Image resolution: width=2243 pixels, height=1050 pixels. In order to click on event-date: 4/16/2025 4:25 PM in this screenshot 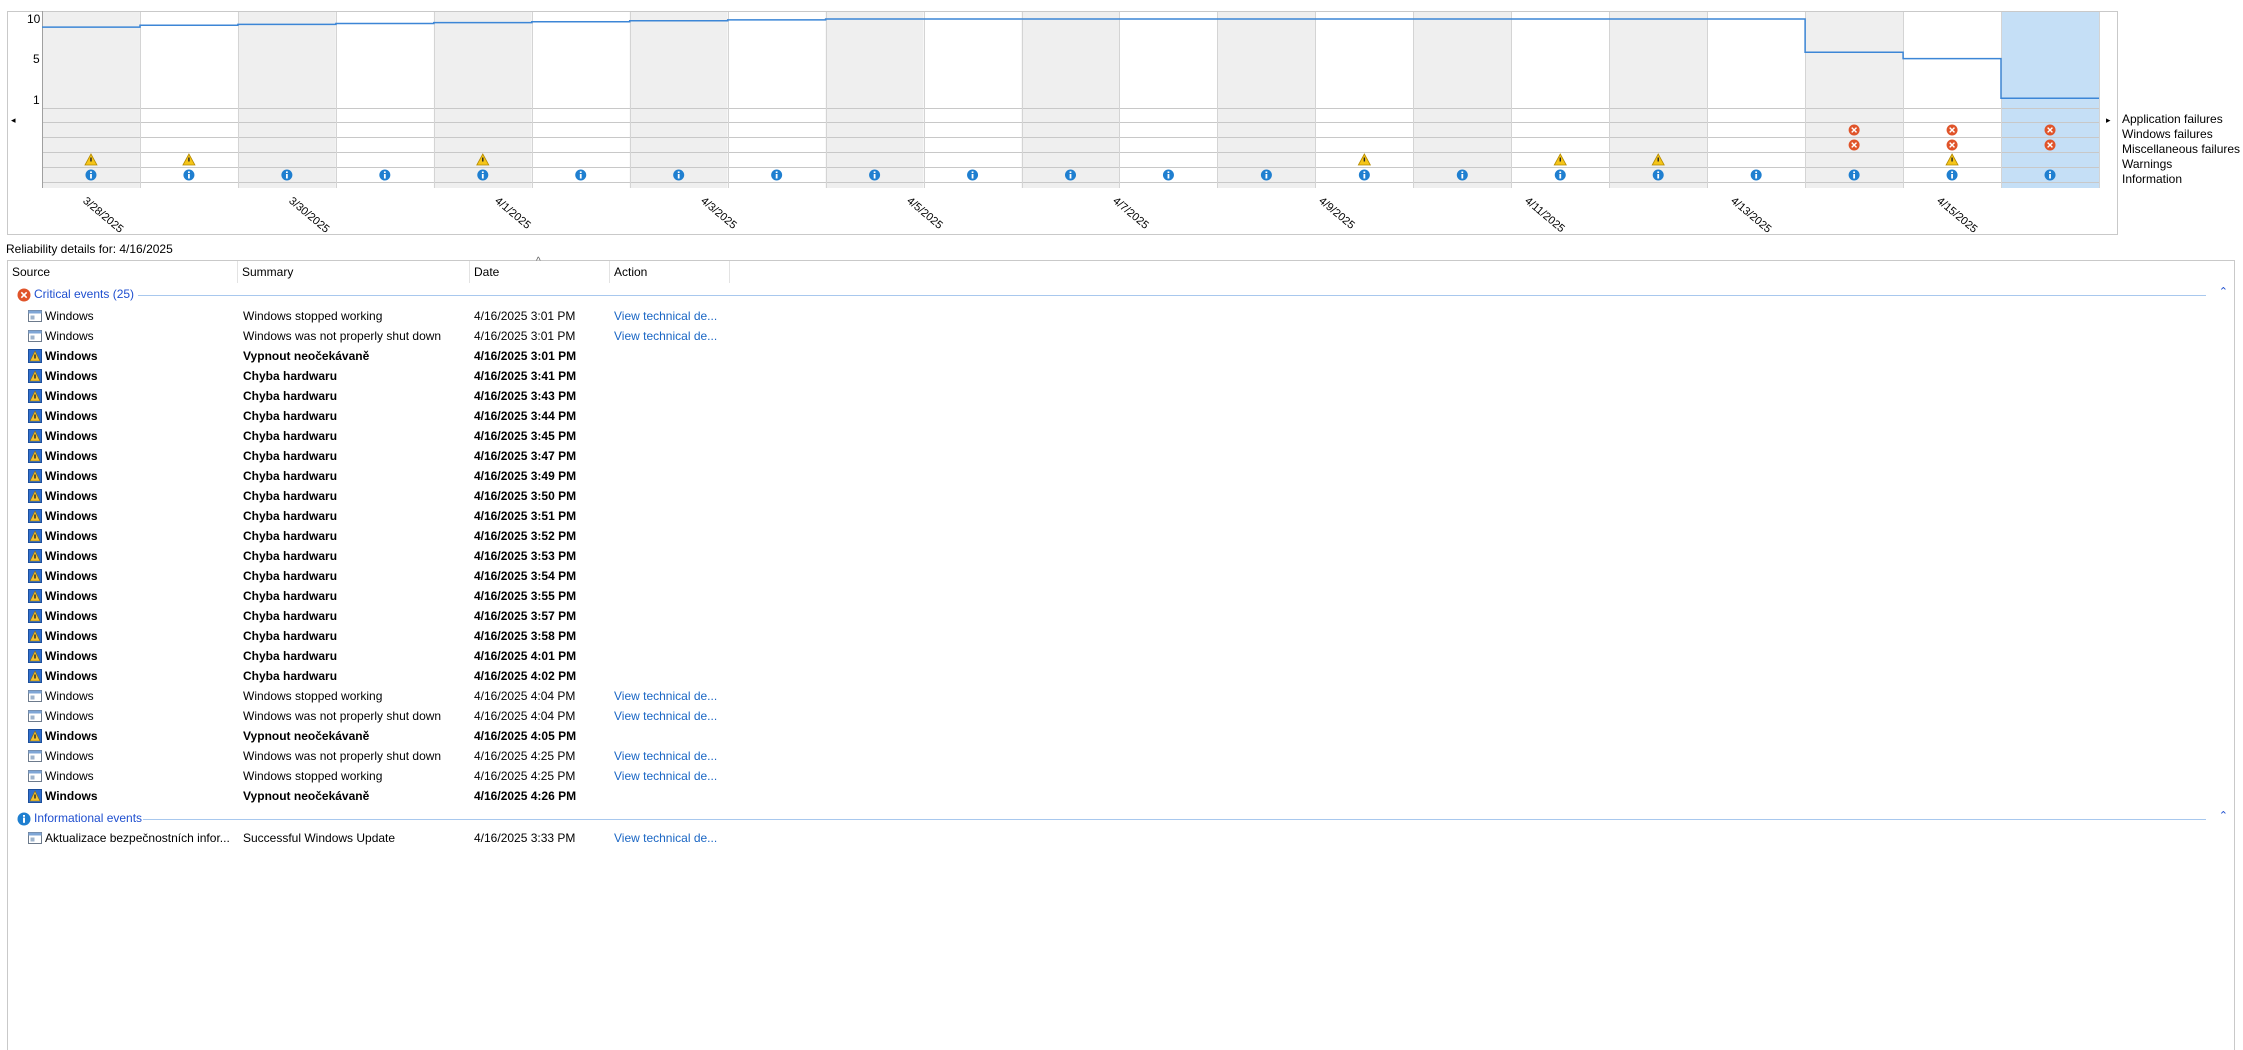, I will do `click(525, 776)`.